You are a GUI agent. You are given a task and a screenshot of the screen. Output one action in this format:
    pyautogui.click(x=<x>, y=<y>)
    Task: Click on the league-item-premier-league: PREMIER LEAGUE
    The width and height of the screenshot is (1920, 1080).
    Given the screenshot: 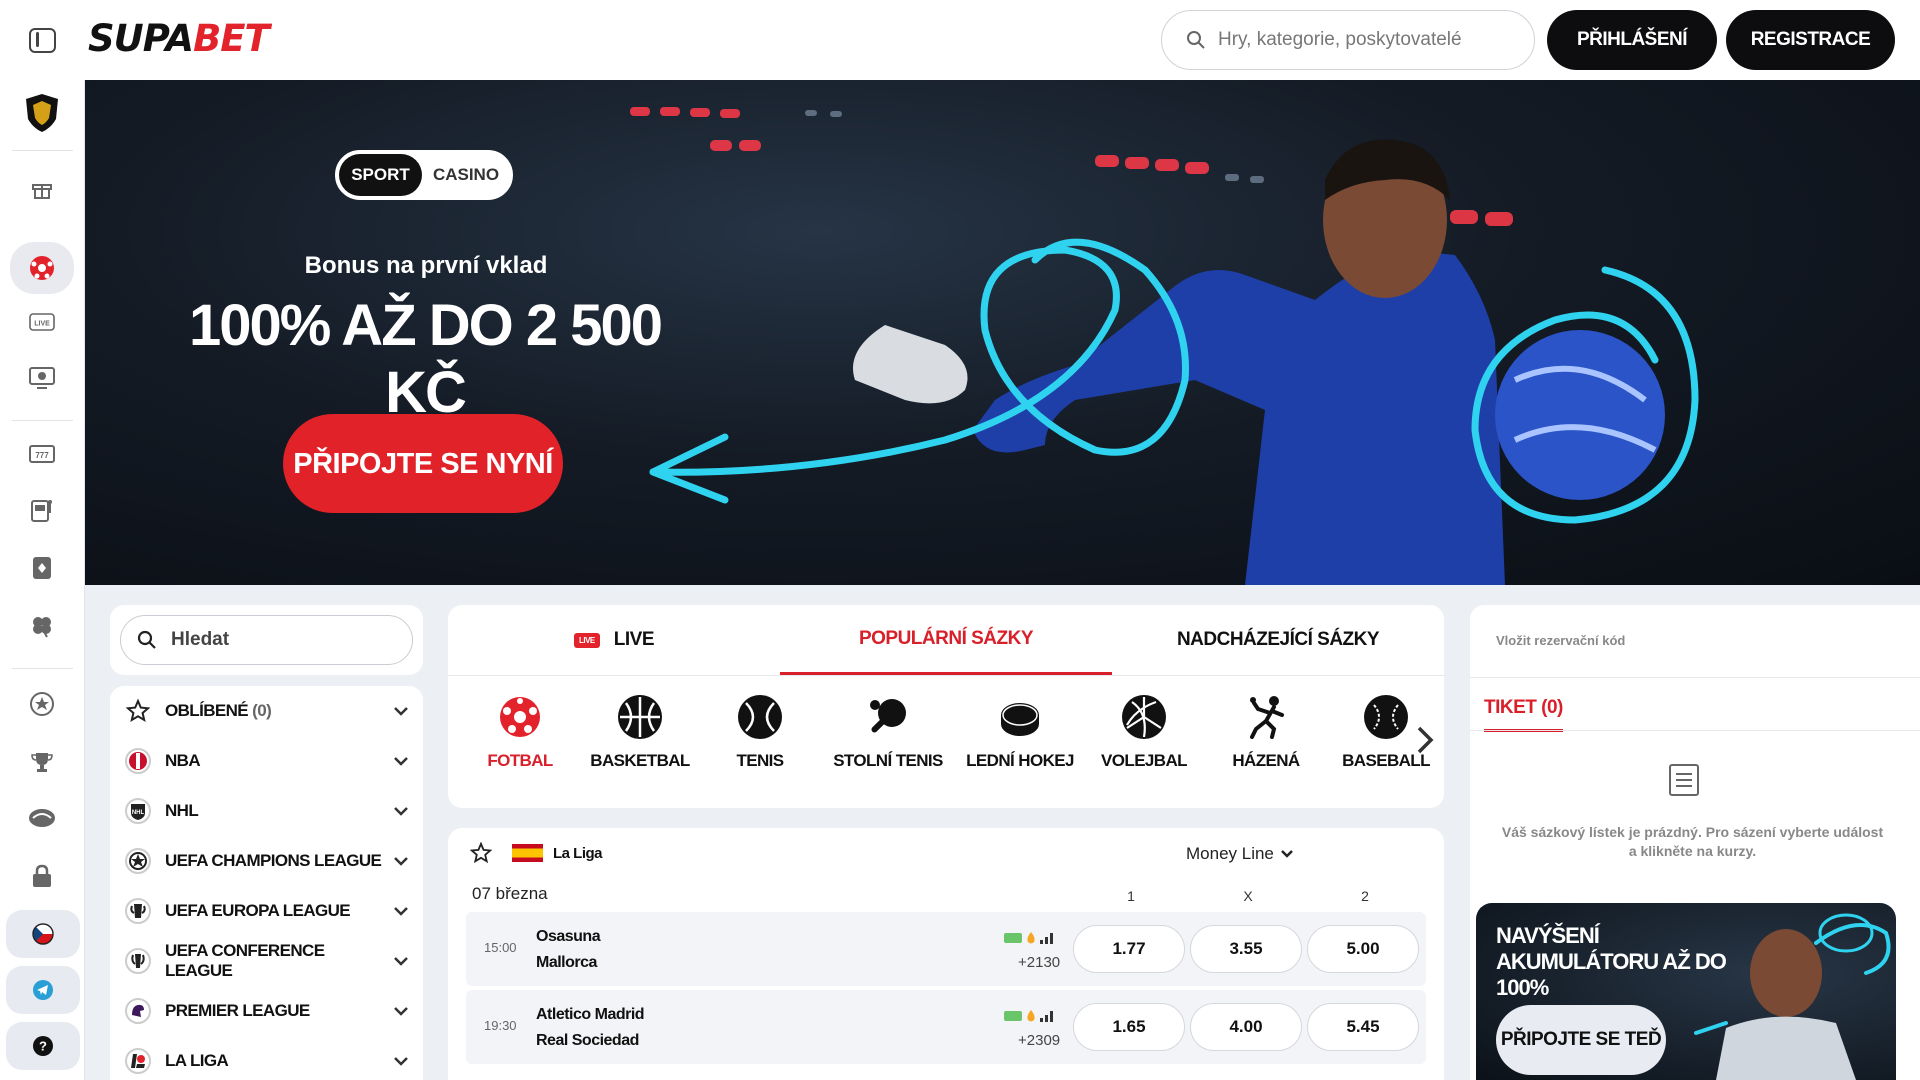 What is the action you would take?
    pyautogui.click(x=266, y=1011)
    